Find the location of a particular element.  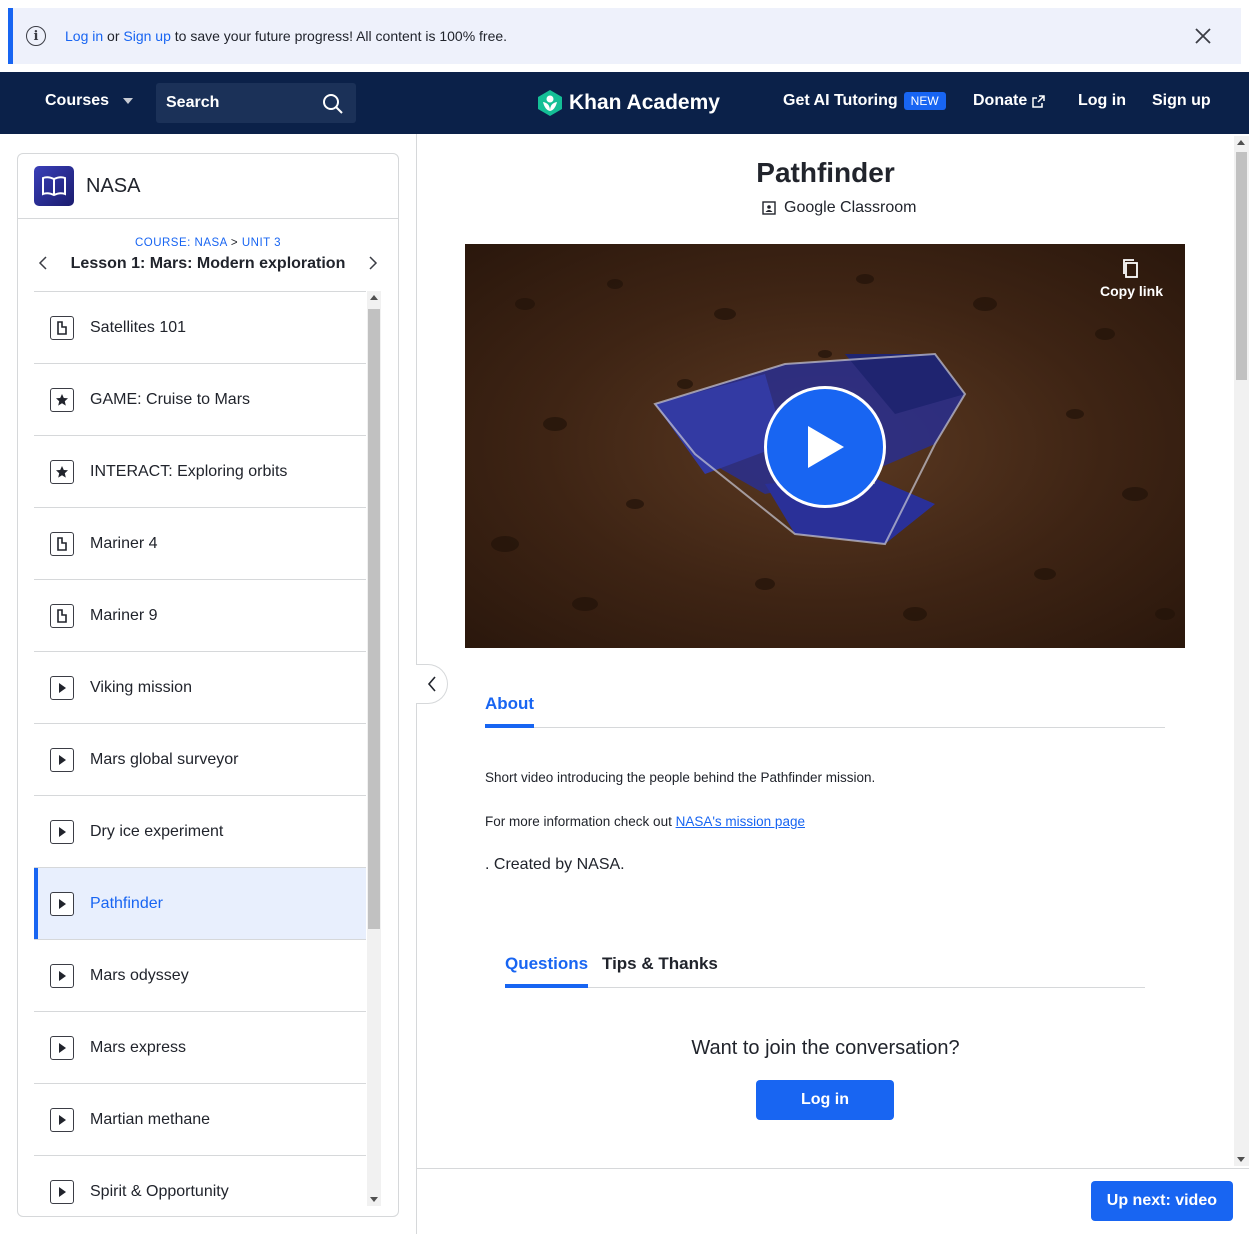

play-button is located at coordinates (825, 447).